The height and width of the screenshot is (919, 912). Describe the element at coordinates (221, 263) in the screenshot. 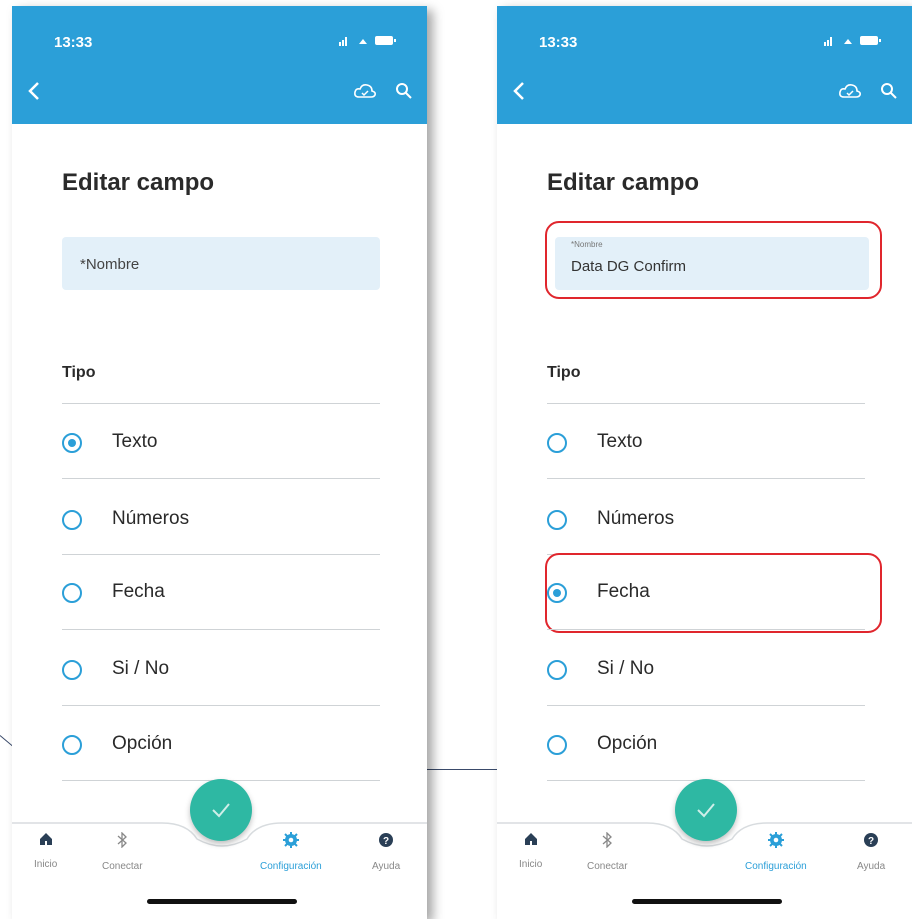

I see `name-input: *Nombre` at that location.